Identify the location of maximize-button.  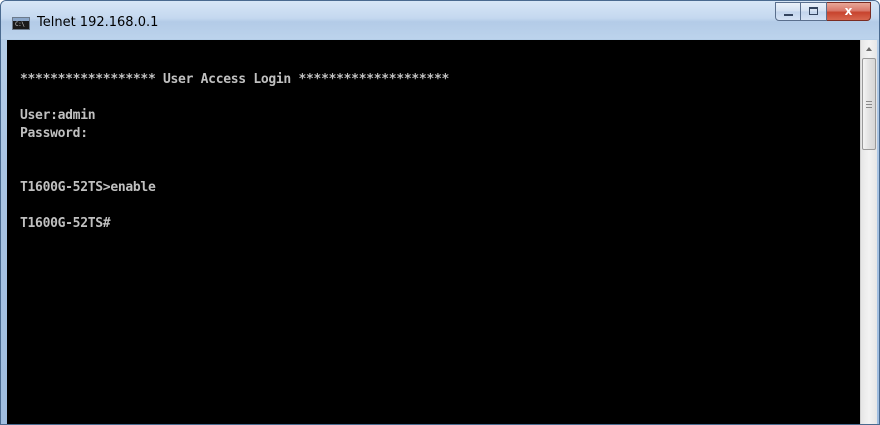
(814, 11).